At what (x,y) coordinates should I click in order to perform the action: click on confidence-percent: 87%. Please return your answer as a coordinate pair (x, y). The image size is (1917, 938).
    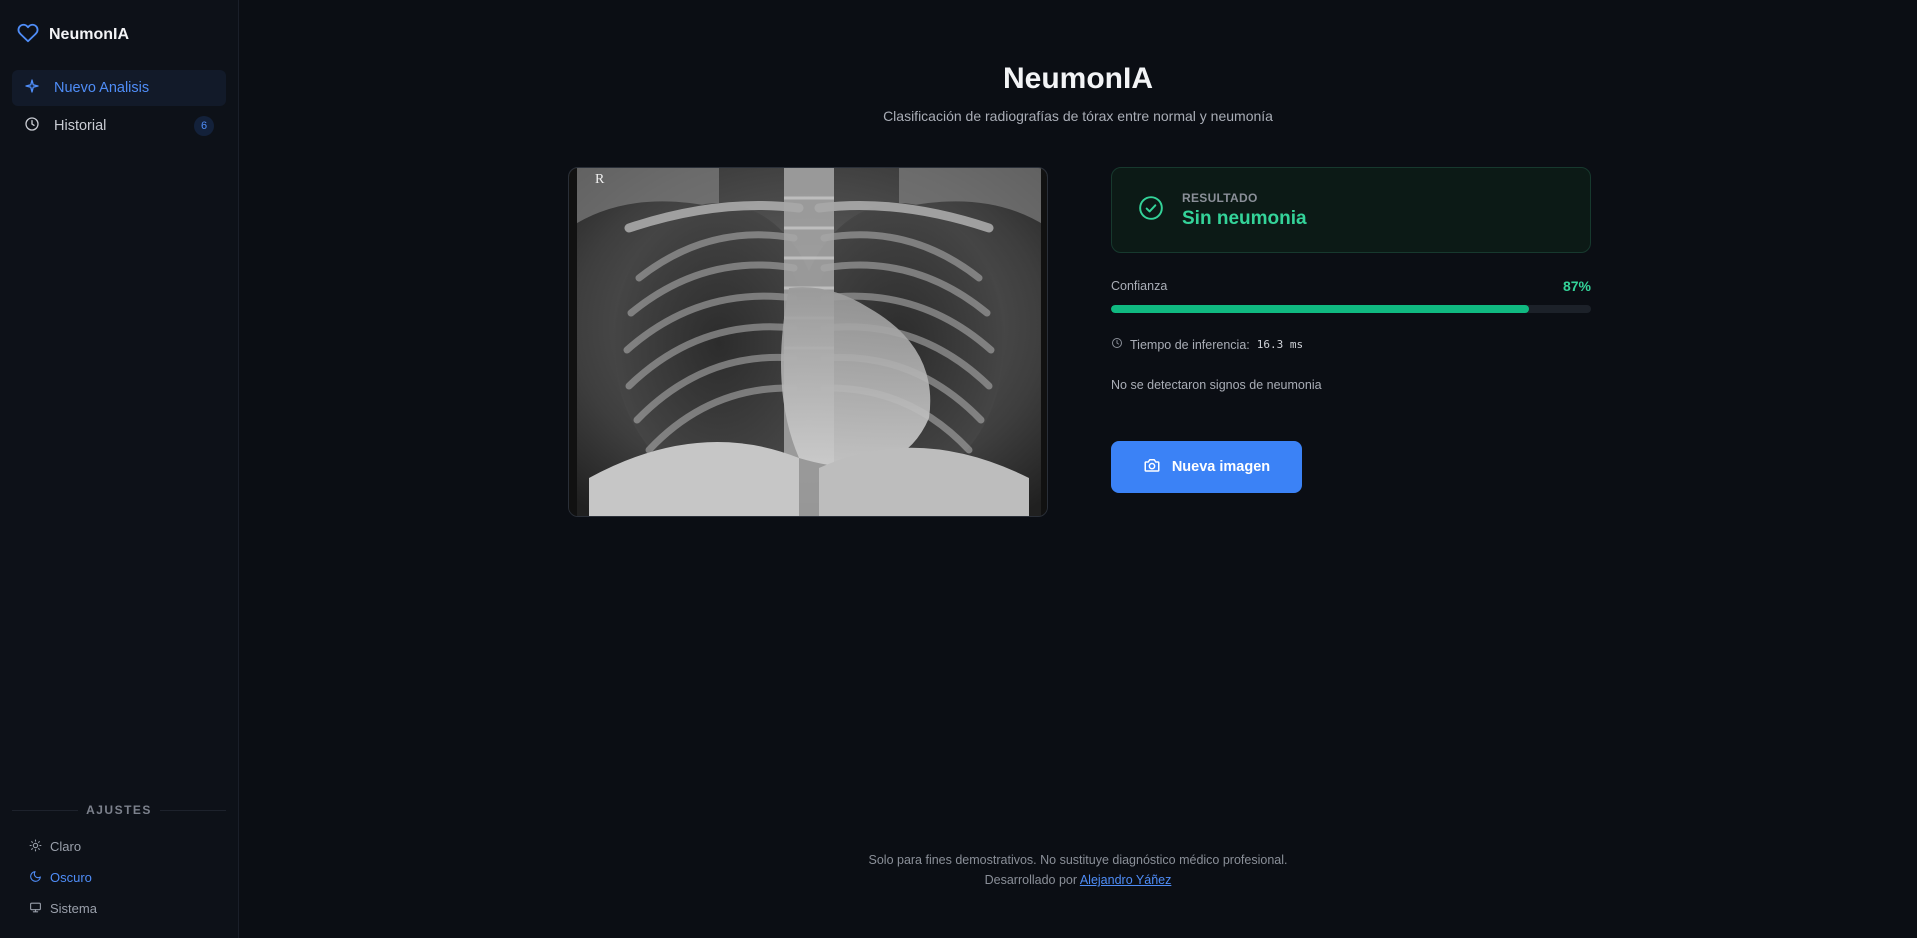
    Looking at the image, I should click on (1576, 286).